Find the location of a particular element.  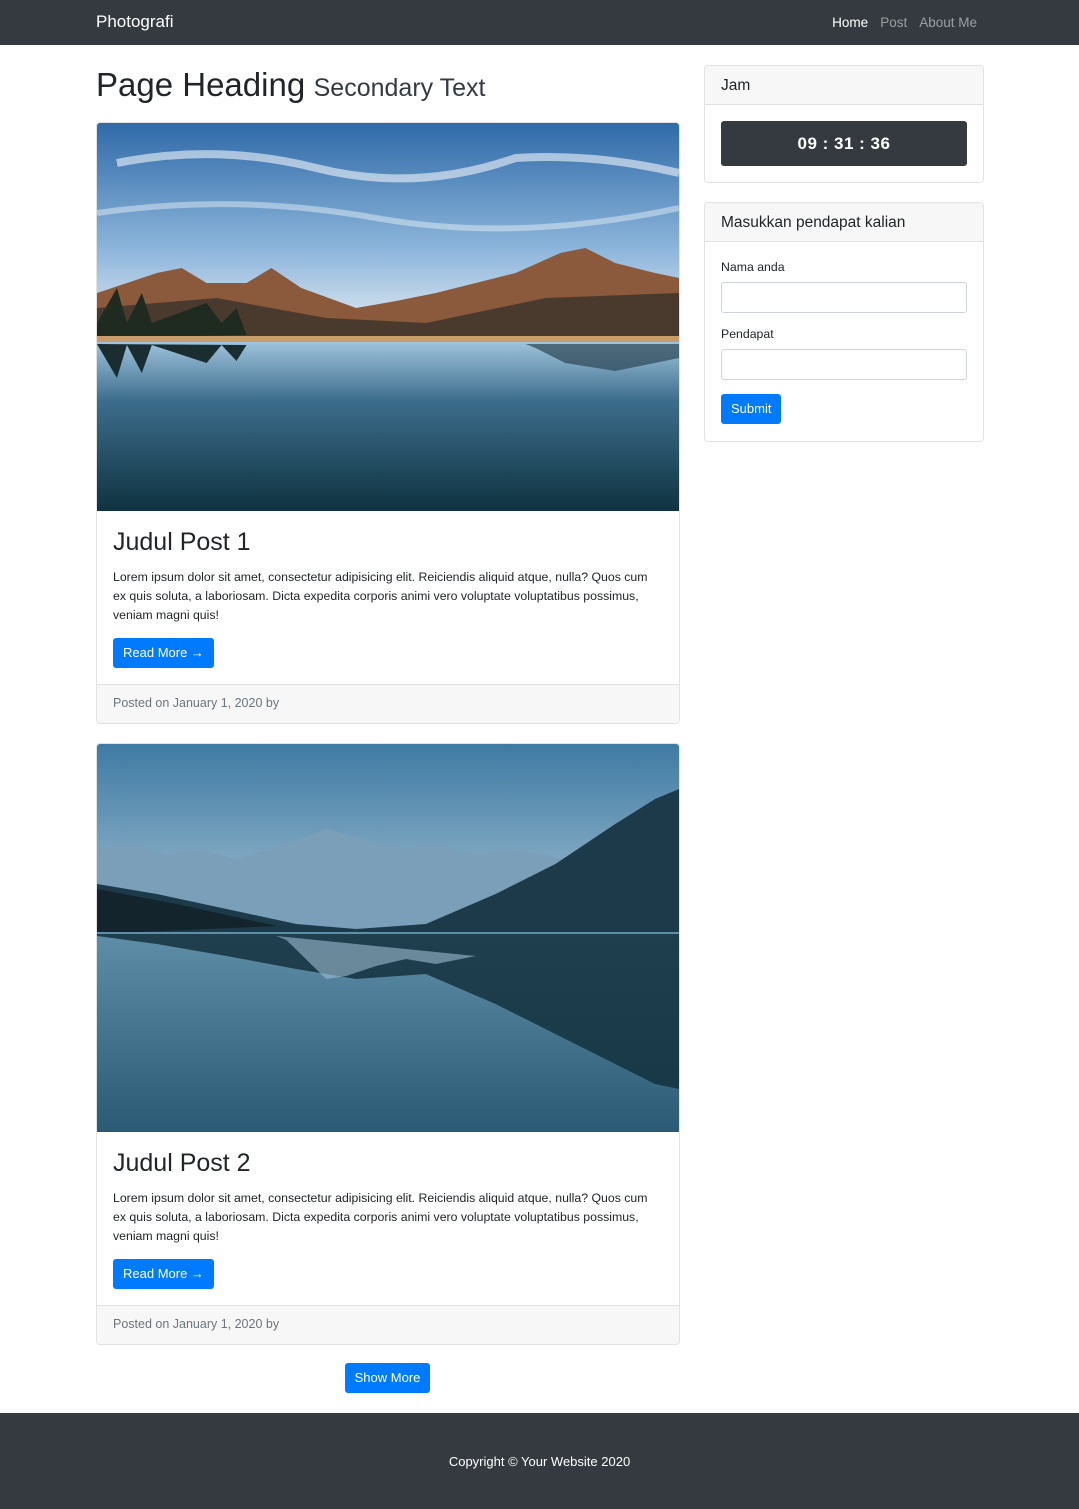

submit-button: Submit is located at coordinates (751, 409).